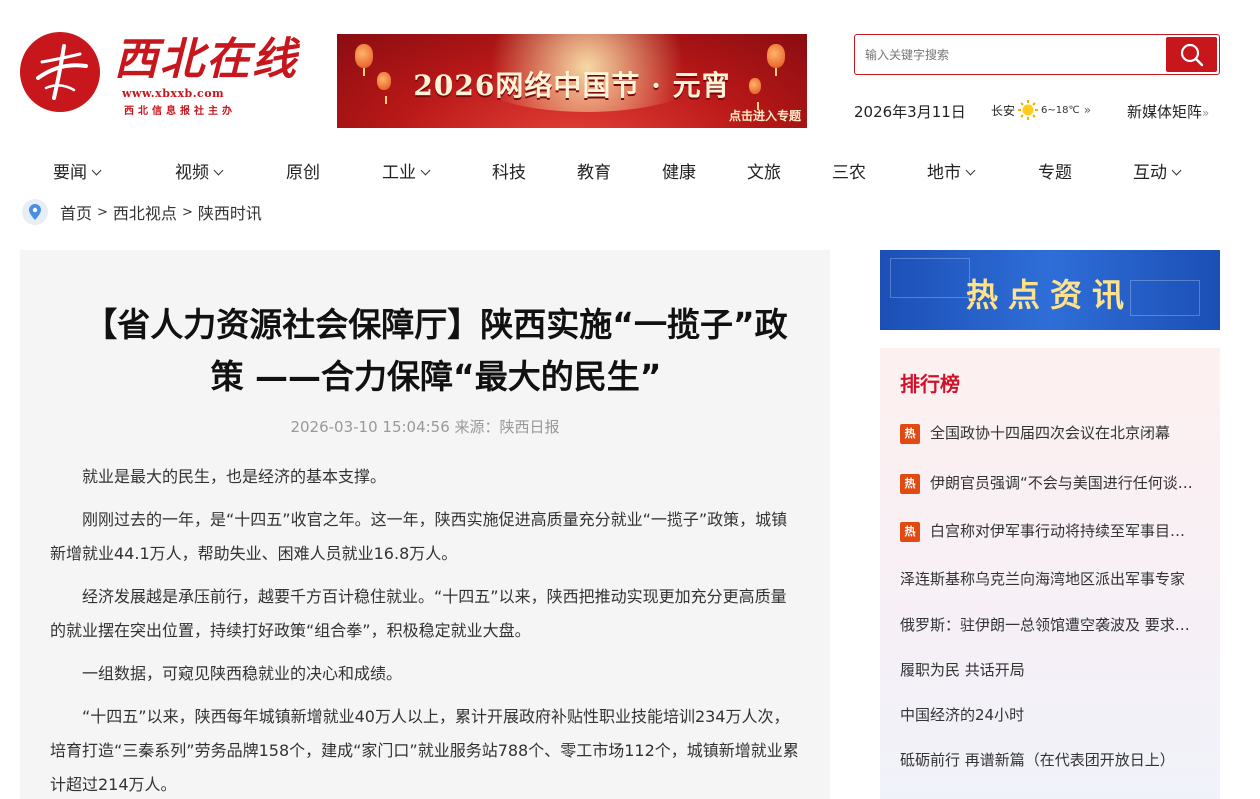 This screenshot has width=1260, height=799. Describe the element at coordinates (1087, 110) in the screenshot. I see `weather-more-icon: »` at that location.